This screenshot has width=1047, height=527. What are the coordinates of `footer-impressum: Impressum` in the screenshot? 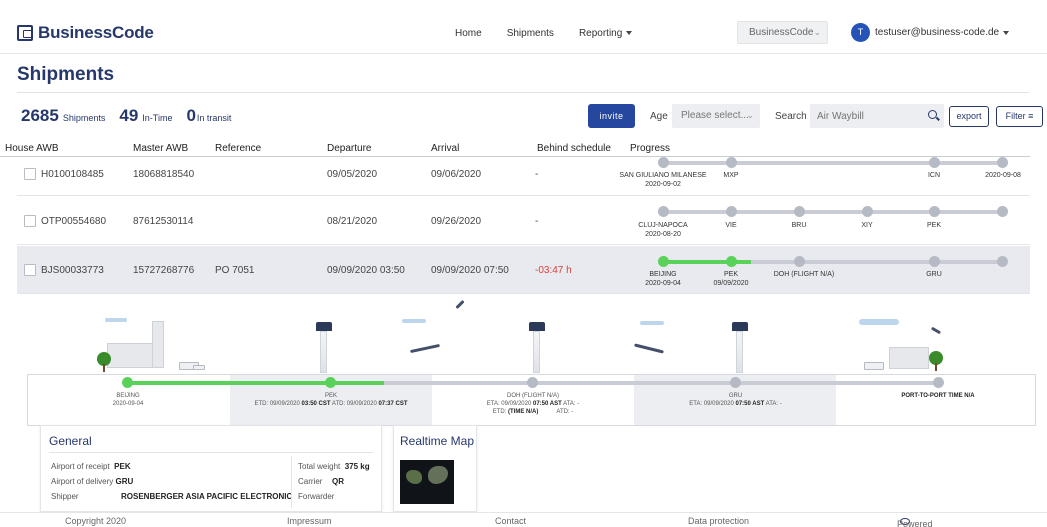 It's located at (309, 521).